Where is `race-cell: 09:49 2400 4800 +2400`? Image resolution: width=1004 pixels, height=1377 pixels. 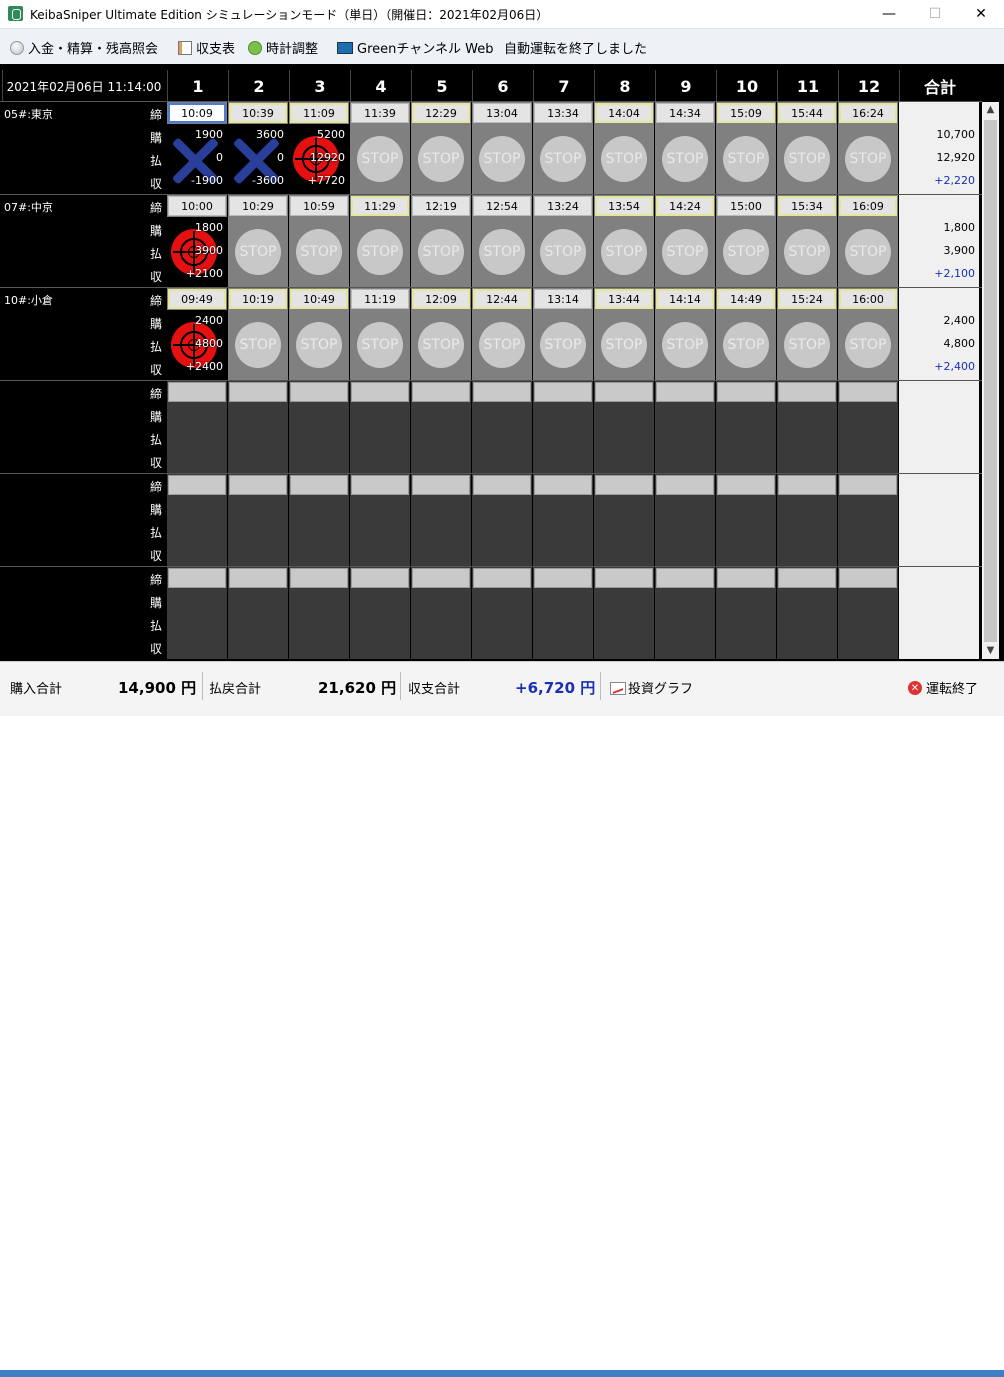
race-cell: 09:49 2400 4800 +2400 is located at coordinates (197, 334).